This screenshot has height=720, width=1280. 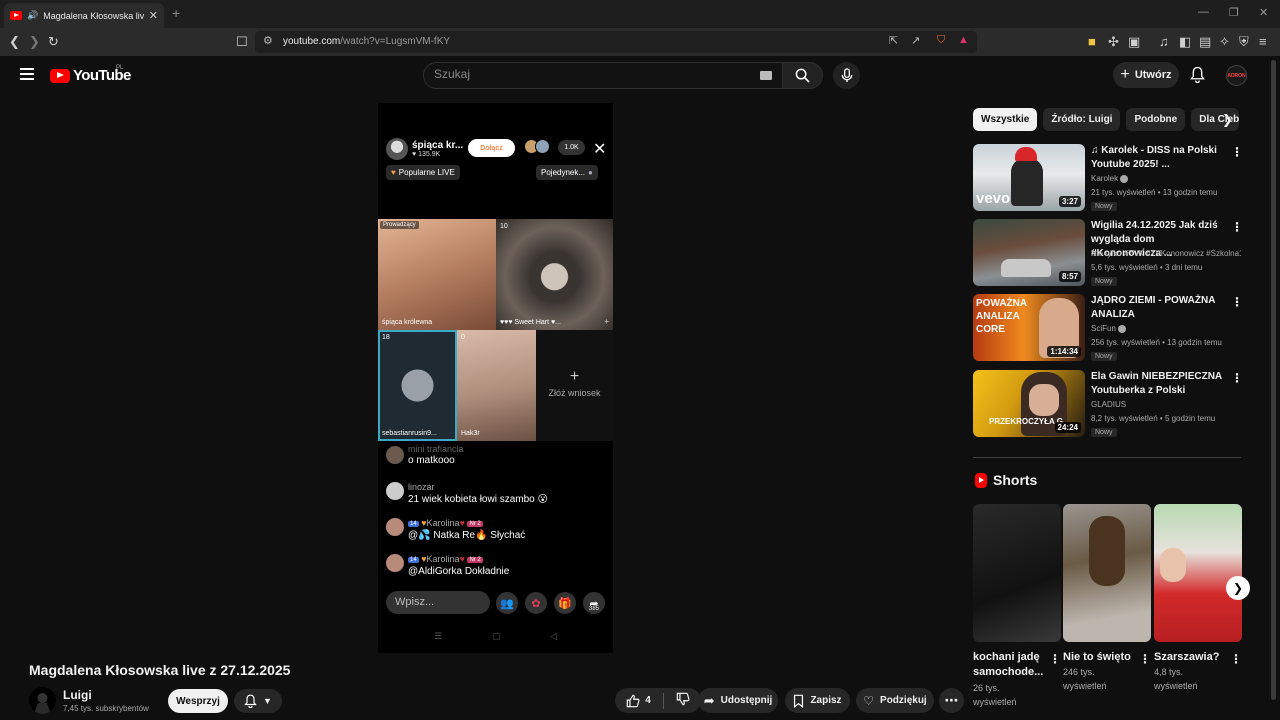 I want to click on back-icon: ❮, so click(x=14, y=42).